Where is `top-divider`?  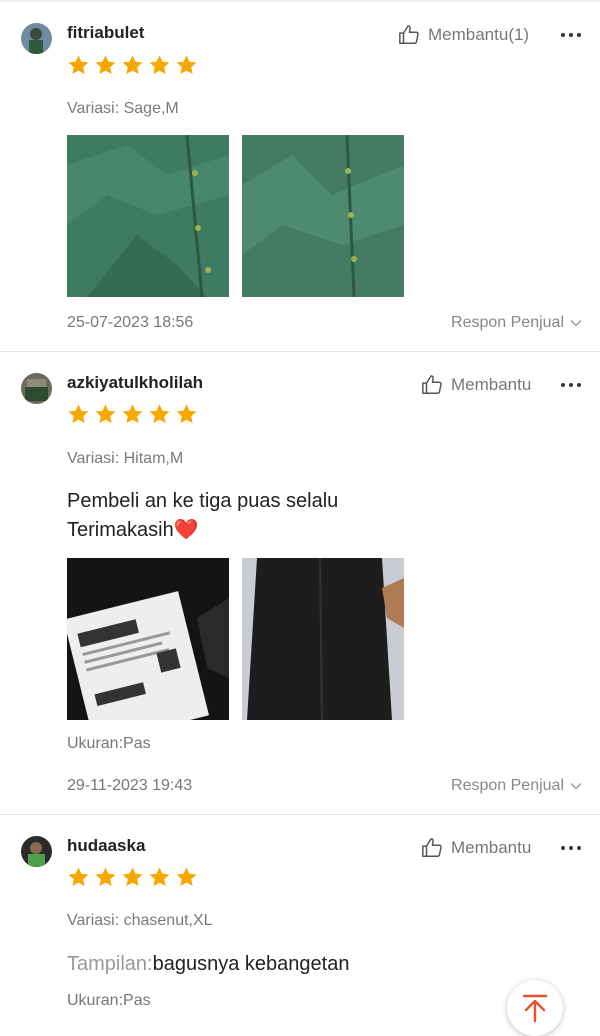
top-divider is located at coordinates (300, 1).